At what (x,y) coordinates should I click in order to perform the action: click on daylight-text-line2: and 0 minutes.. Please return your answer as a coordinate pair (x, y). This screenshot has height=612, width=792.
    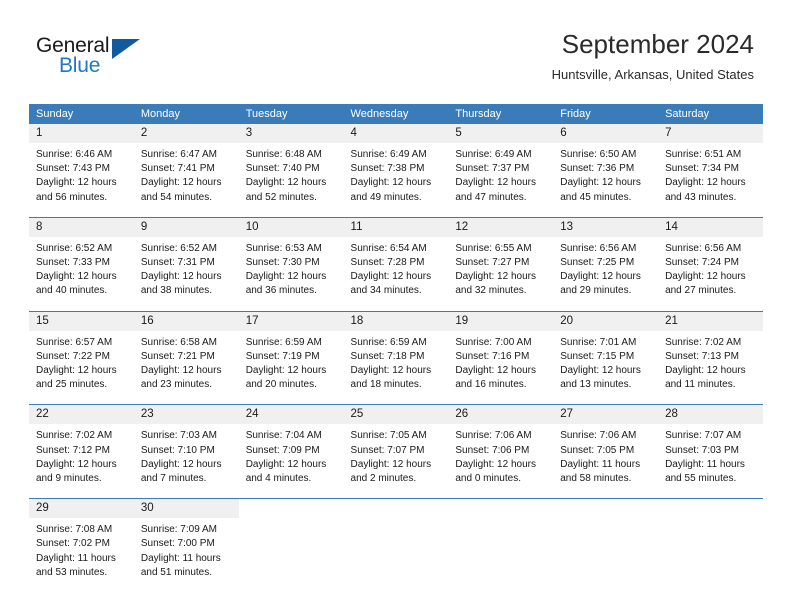
    Looking at the image, I should click on (488, 479).